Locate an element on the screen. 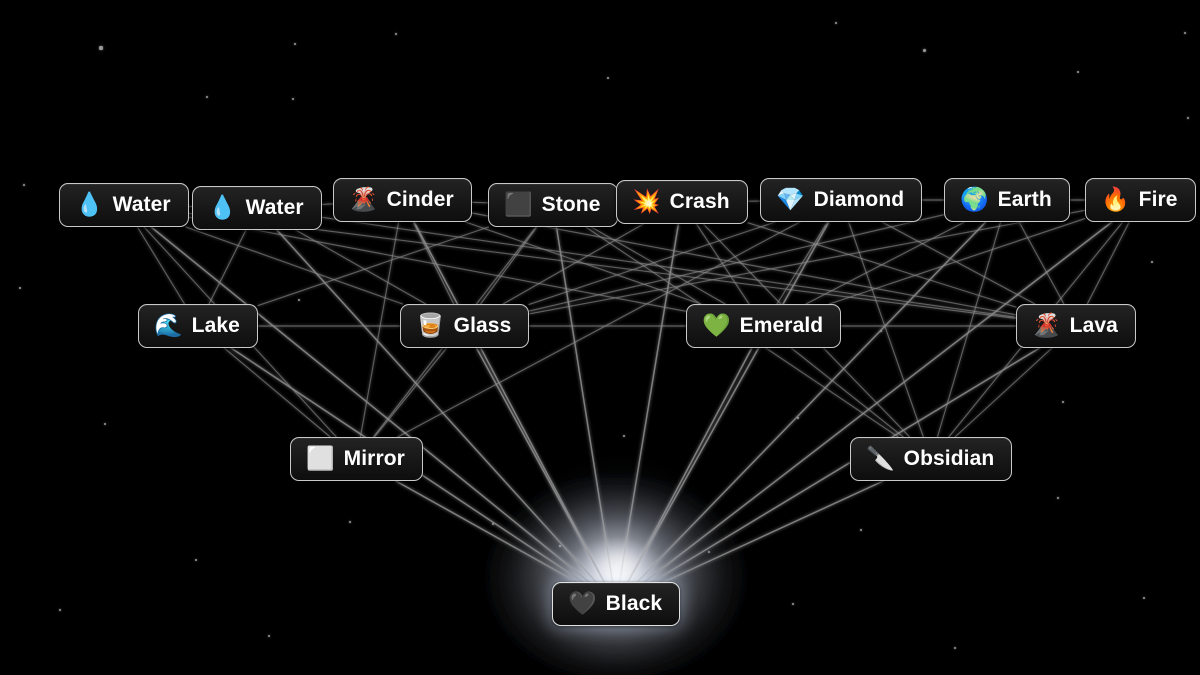 The image size is (1200, 675). convergence-glow is located at coordinates (619, 562).